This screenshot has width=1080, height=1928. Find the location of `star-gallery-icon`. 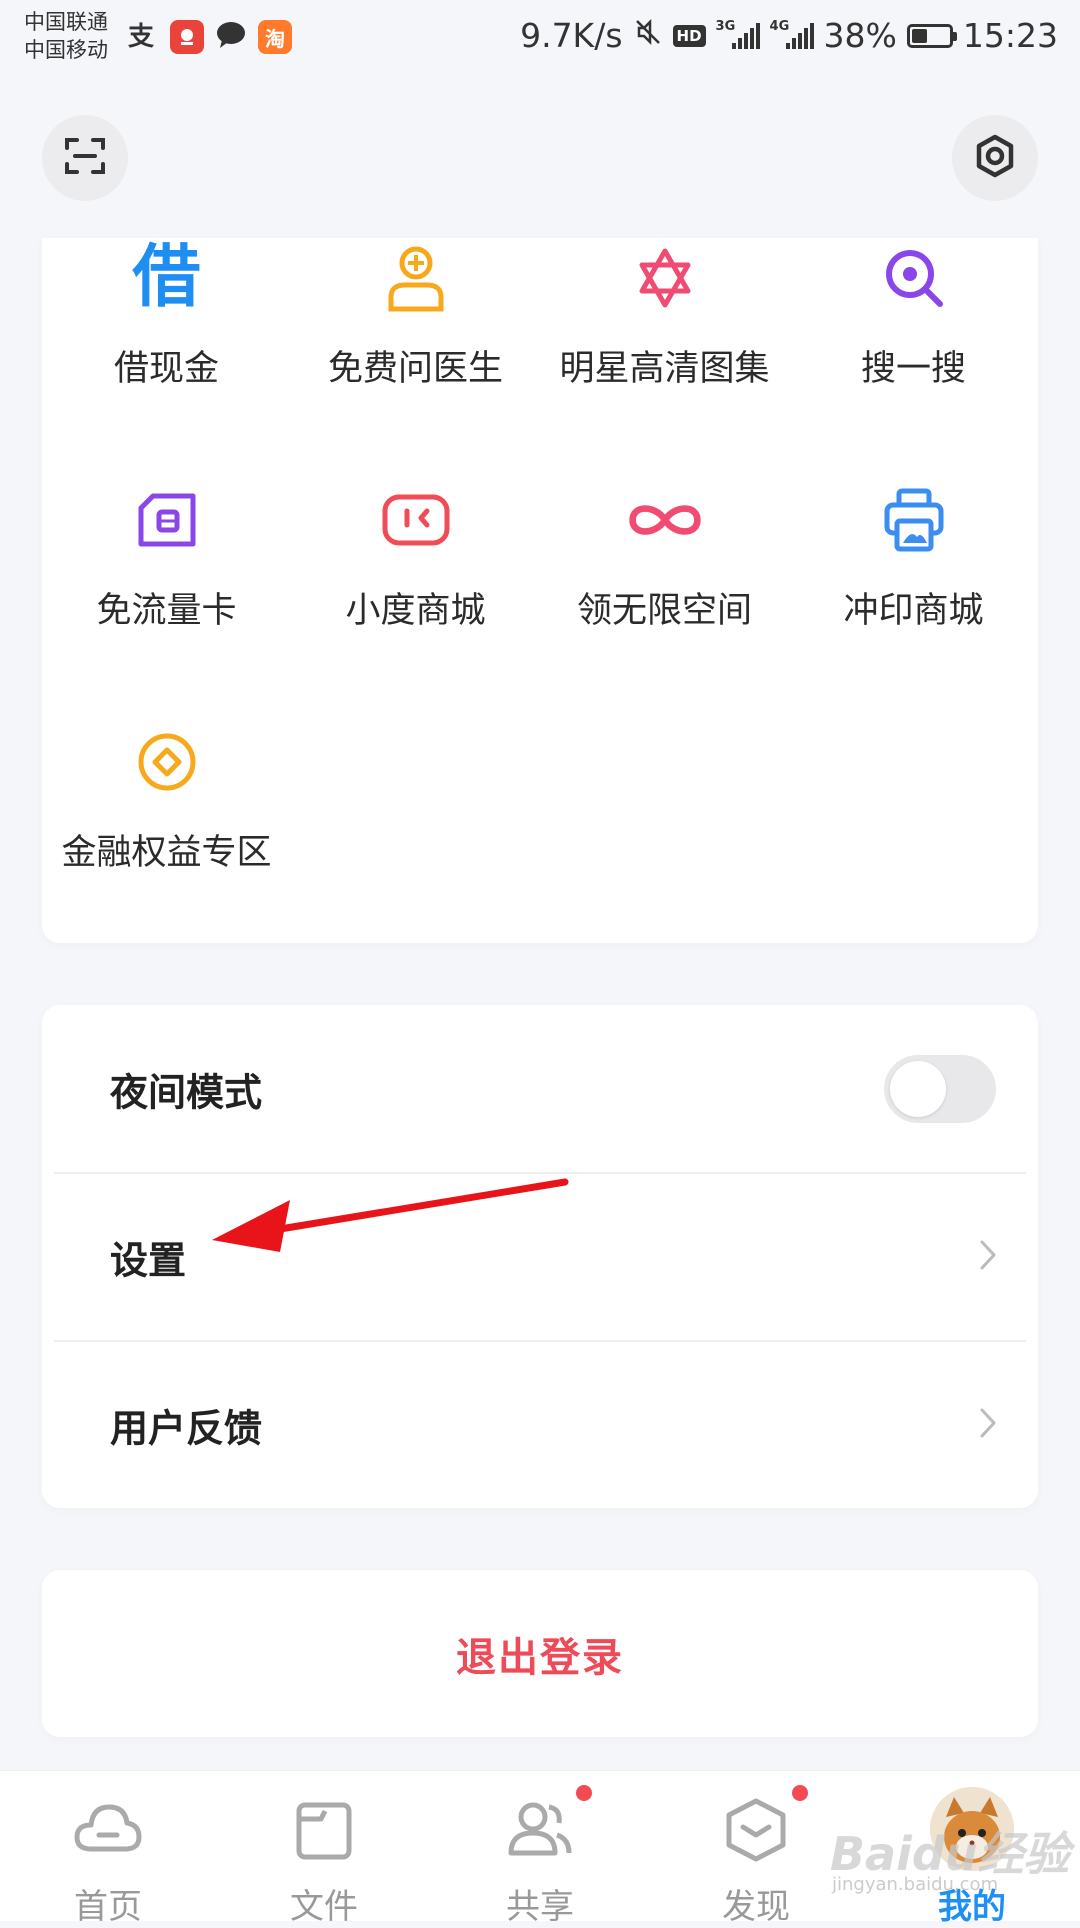

star-gallery-icon is located at coordinates (665, 278).